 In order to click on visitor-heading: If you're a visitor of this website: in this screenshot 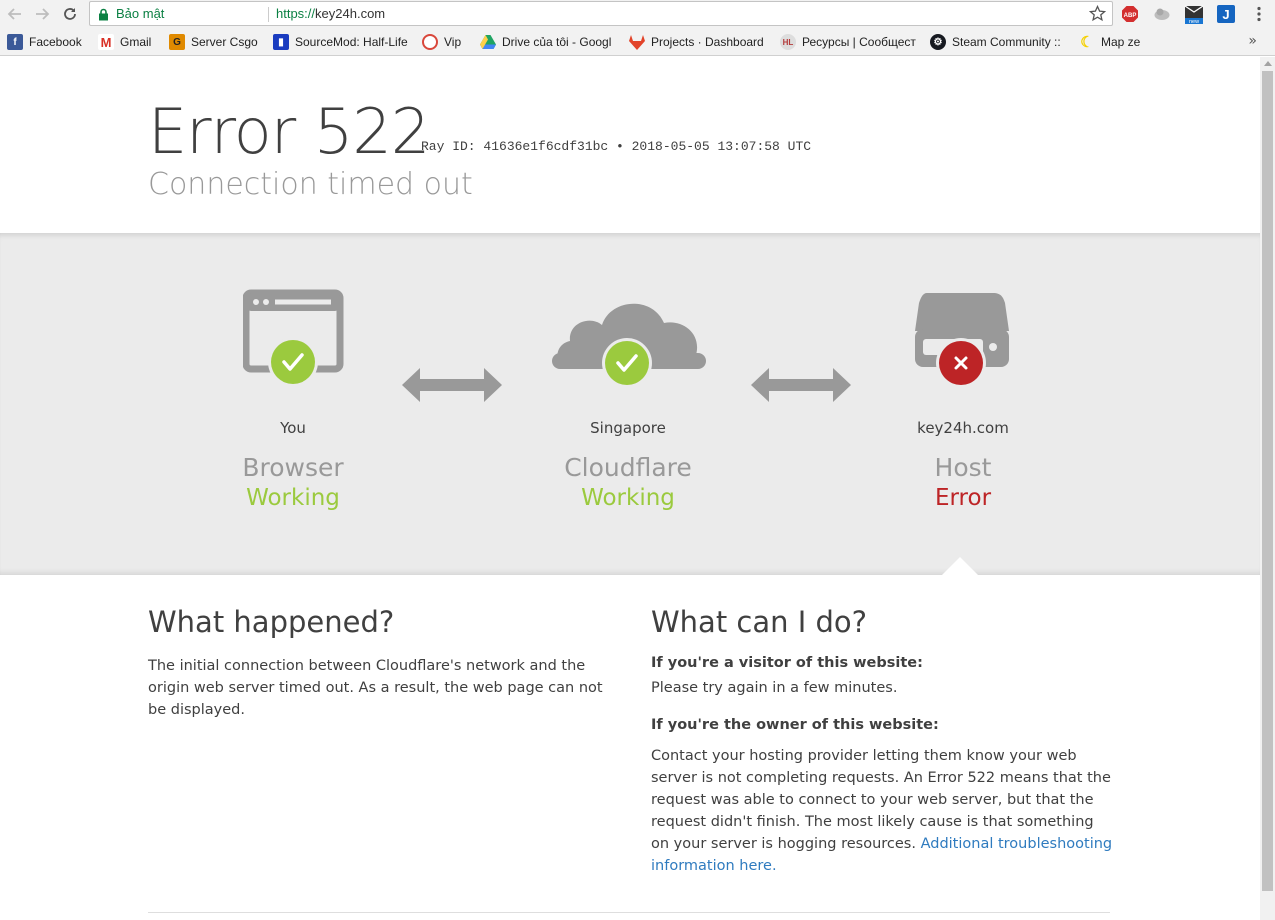, I will do `click(787, 663)`.